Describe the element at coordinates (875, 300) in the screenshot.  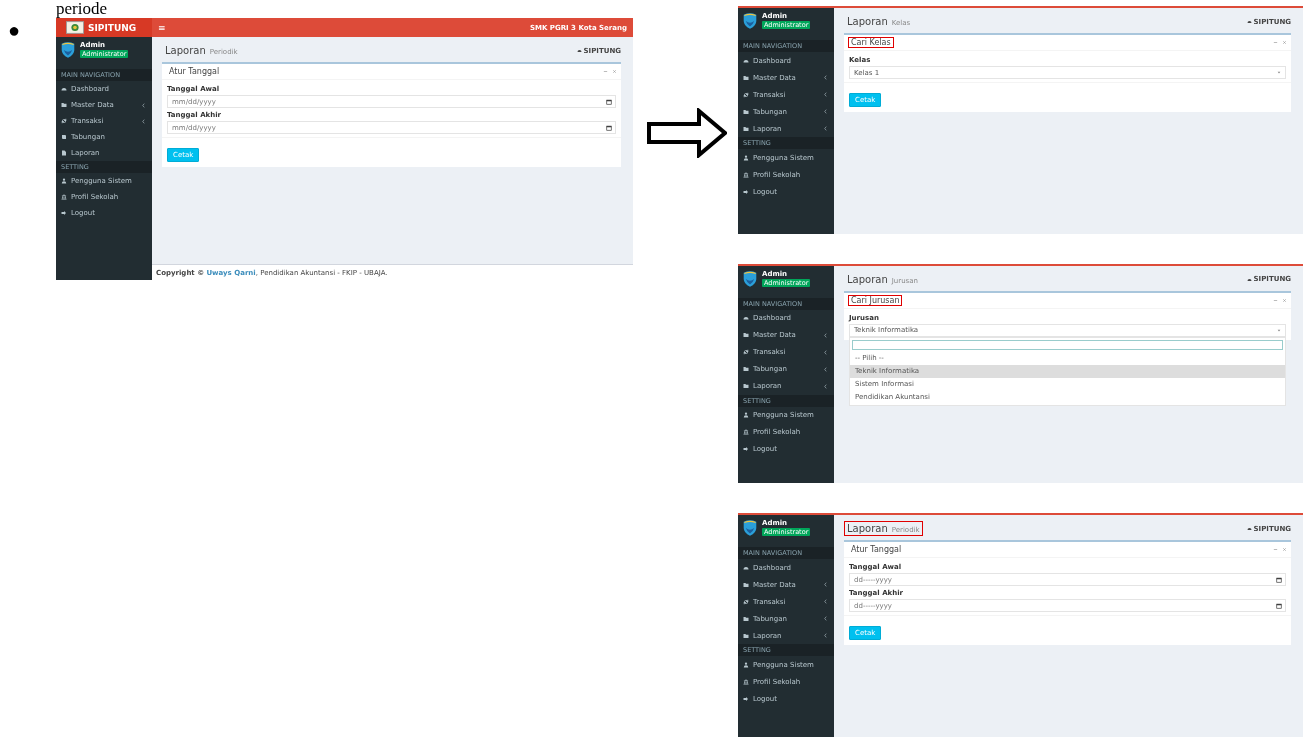
I see `panel-title: Cari Jurusan` at that location.